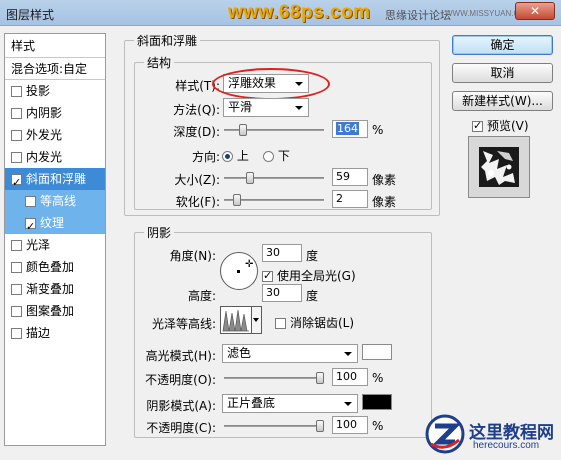 This screenshot has height=460, width=561. What do you see at coordinates (197, 202) in the screenshot?
I see `soften-label: 软化(F):` at bounding box center [197, 202].